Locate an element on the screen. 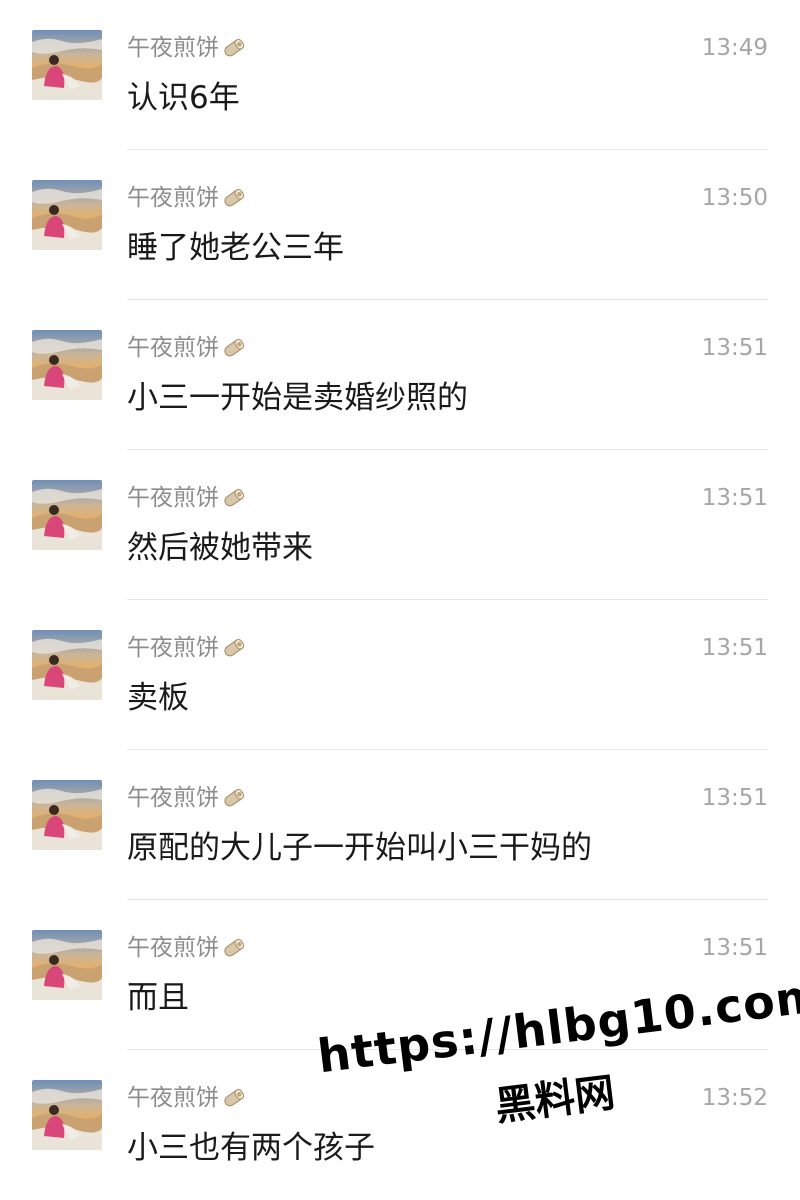  message-text: 而且 is located at coordinates (158, 998).